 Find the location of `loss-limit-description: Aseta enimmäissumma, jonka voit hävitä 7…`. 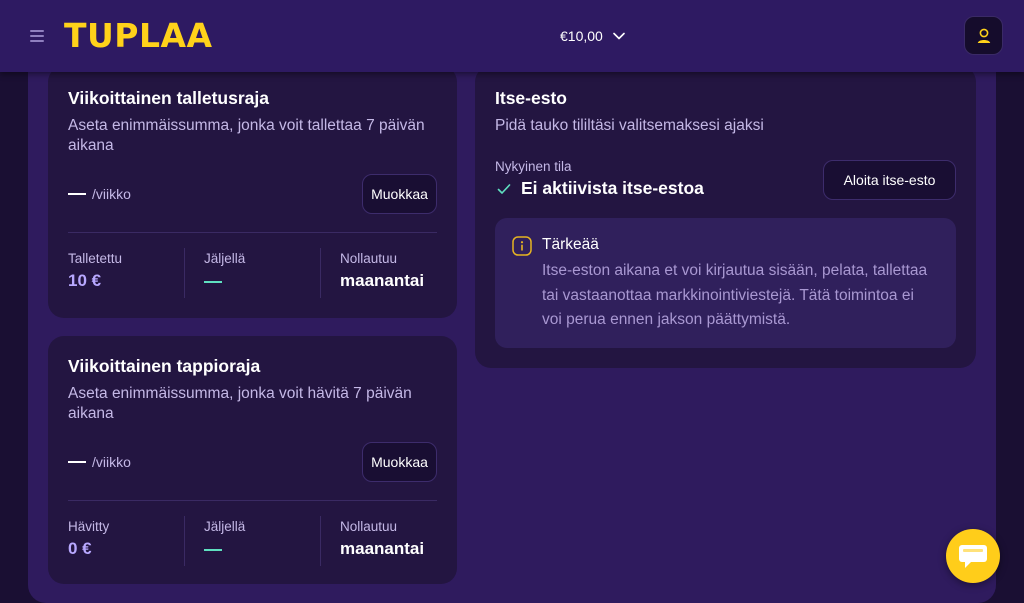

loss-limit-description: Aseta enimmäissumma, jonka voit hävitä 7… is located at coordinates (240, 403).